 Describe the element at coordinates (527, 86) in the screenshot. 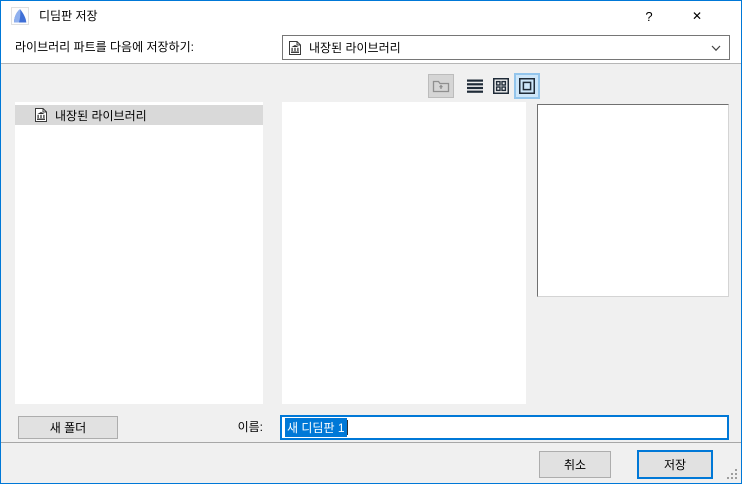

I see `large-icon-view-icon` at that location.